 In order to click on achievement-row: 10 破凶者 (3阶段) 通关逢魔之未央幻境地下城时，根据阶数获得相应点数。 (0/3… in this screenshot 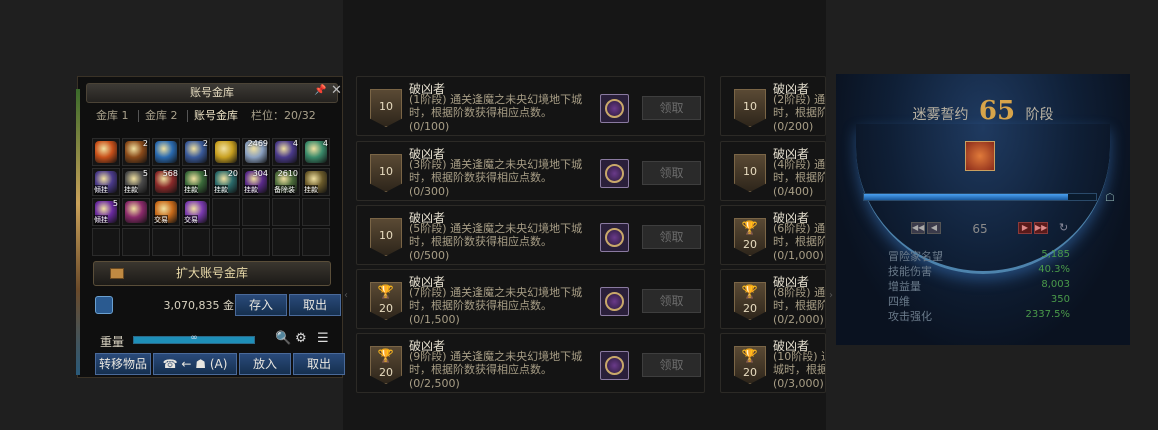, I will do `click(530, 171)`.